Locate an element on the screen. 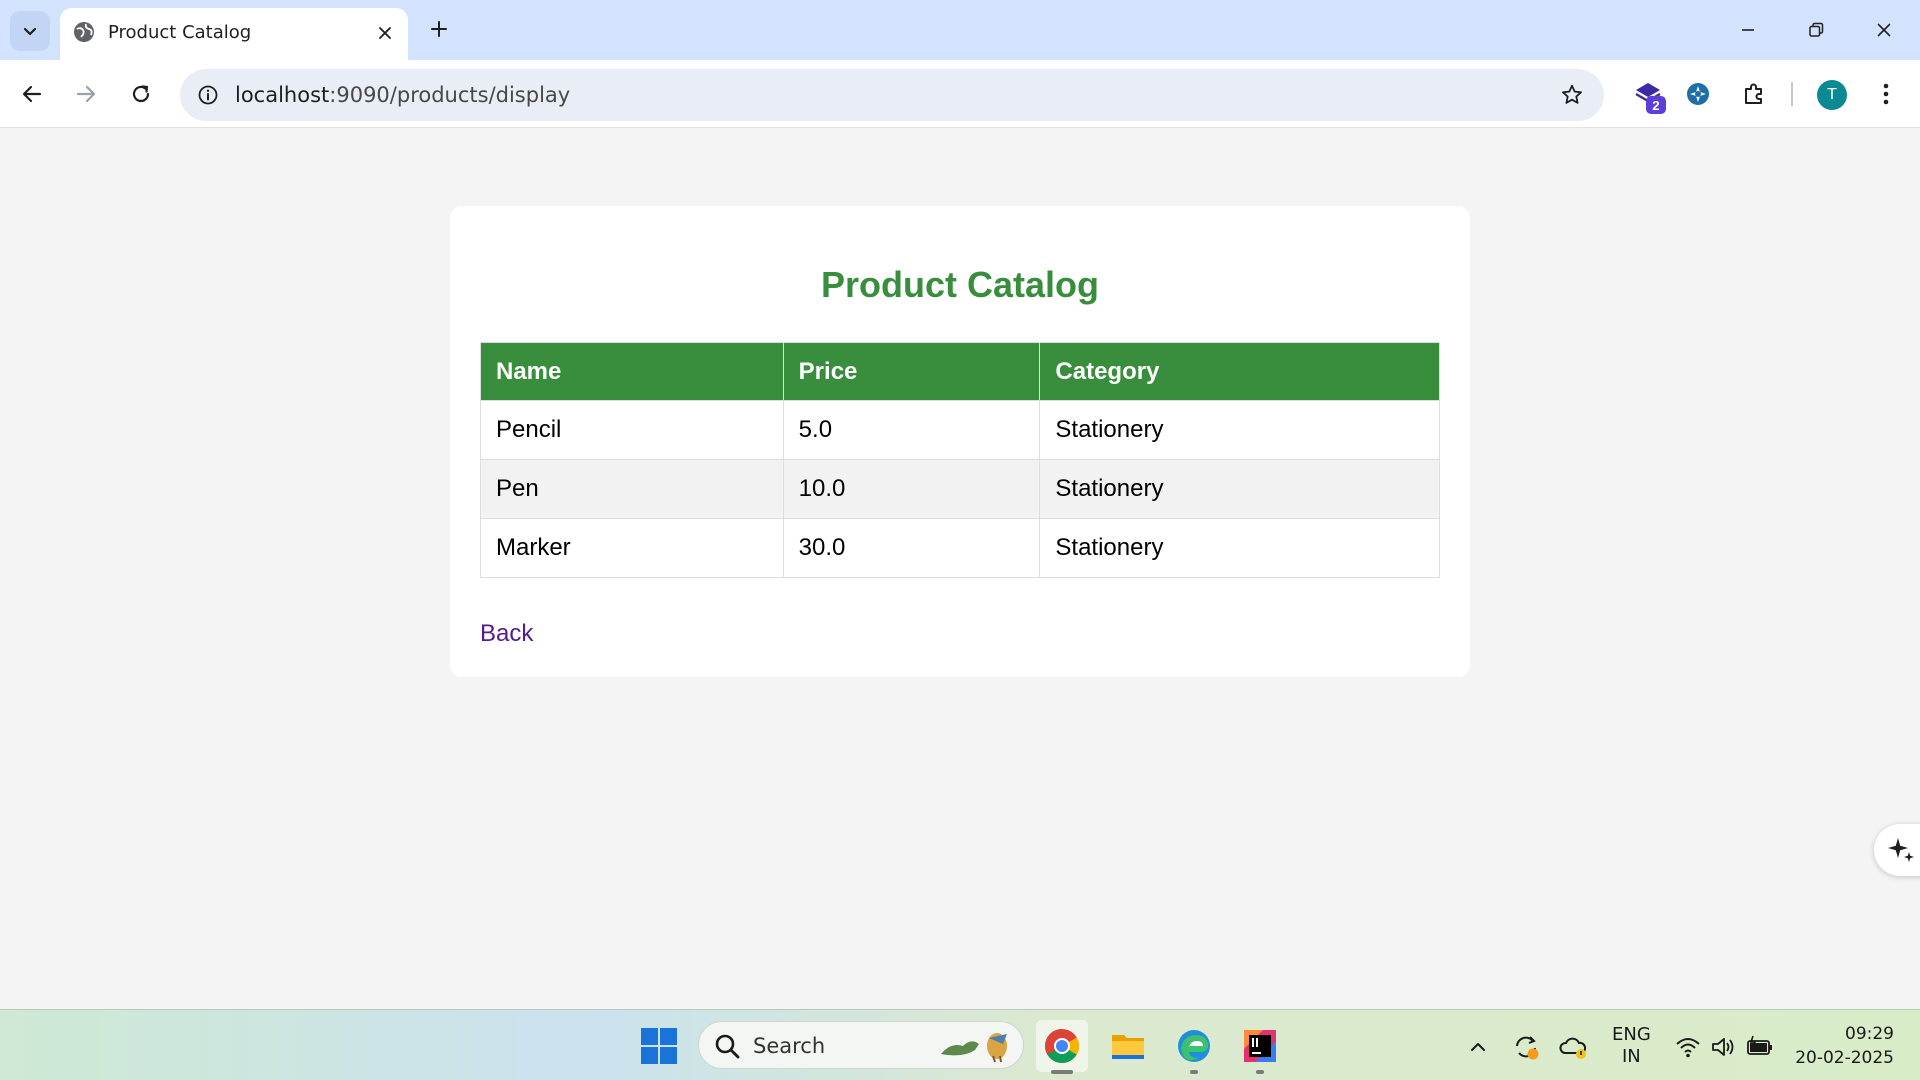 This screenshot has width=1920, height=1080. intellij-icon is located at coordinates (1260, 1046).